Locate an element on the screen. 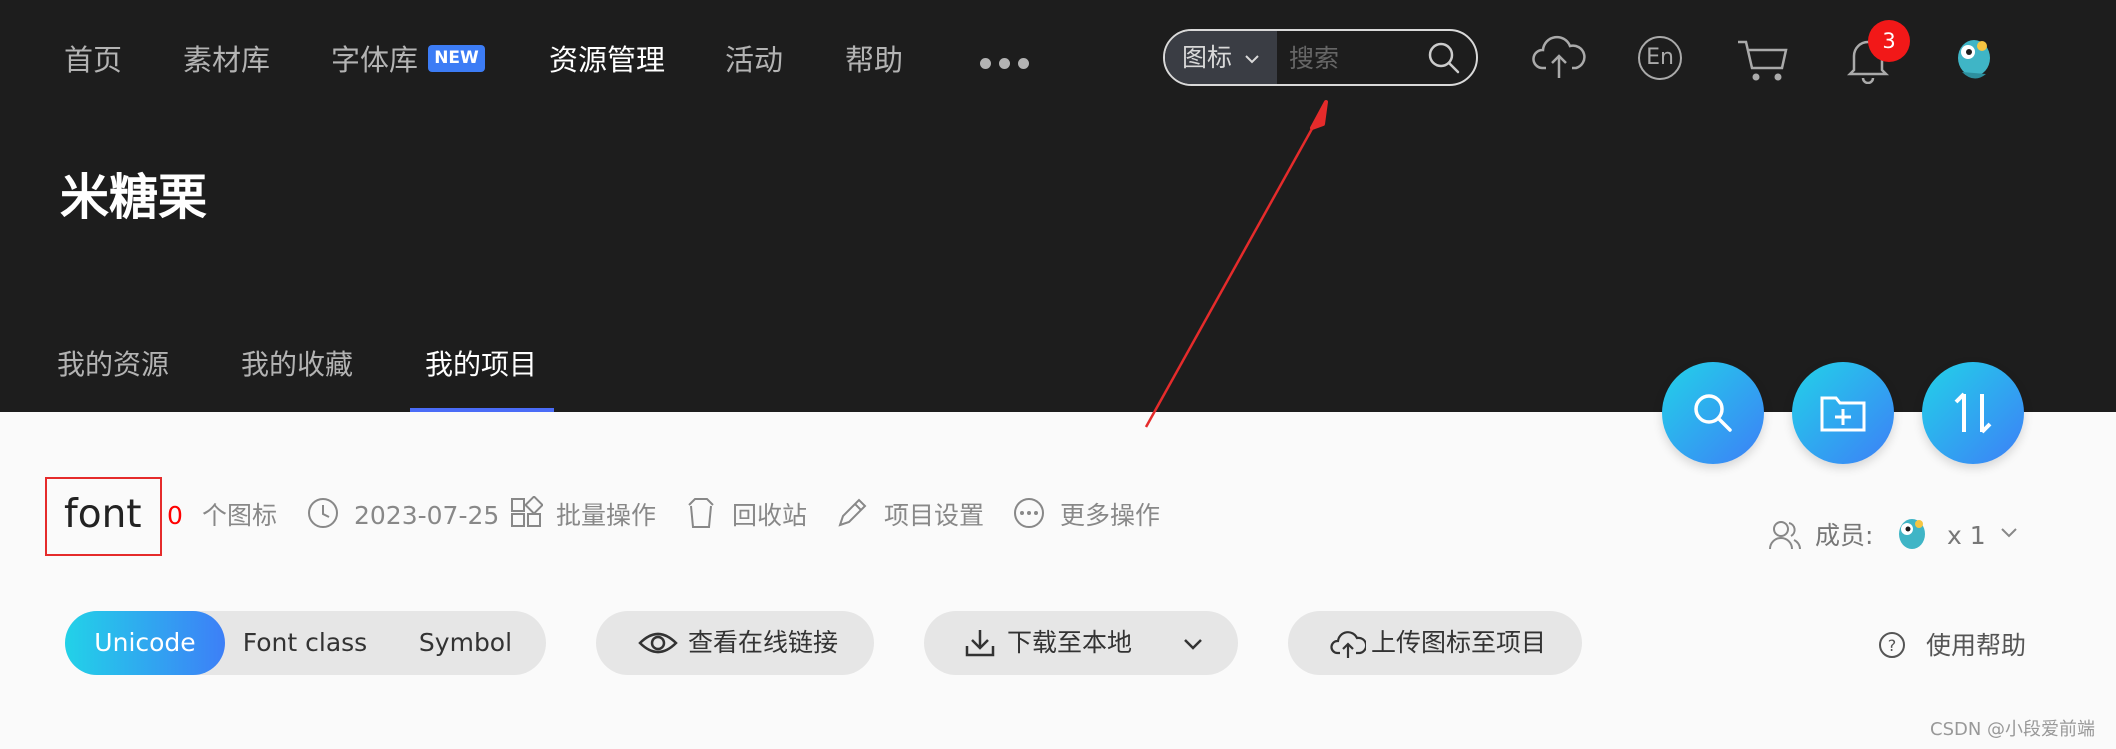 This screenshot has width=2116, height=749. search-box: 图标 is located at coordinates (1320, 57).